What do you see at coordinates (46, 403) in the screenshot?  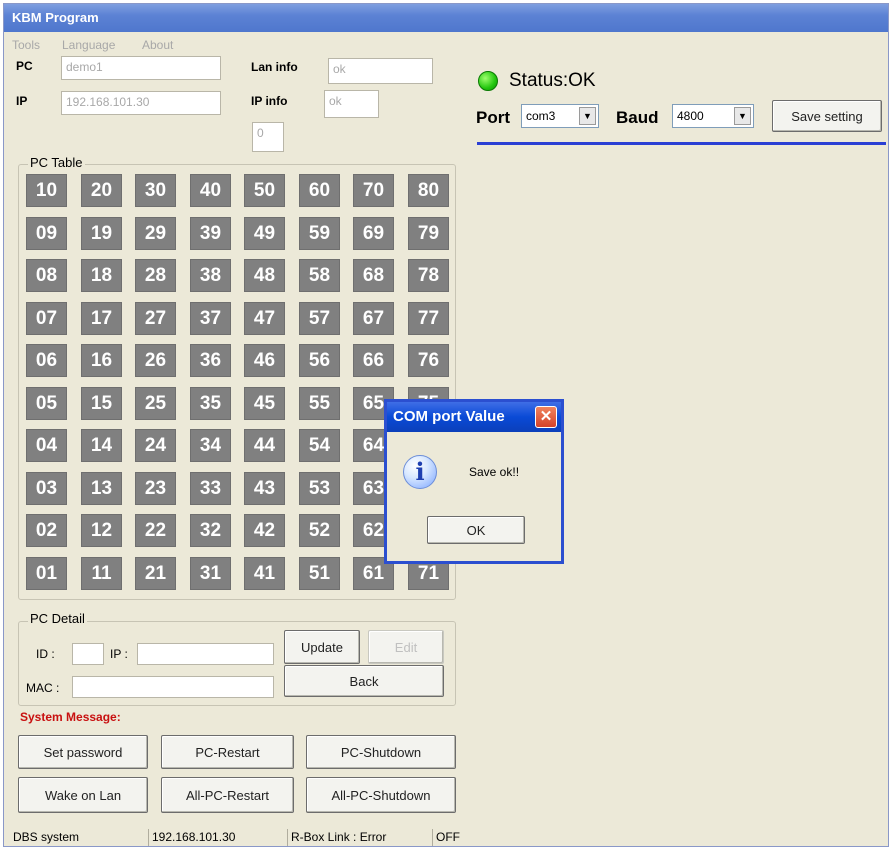 I see `pc-cell: 05` at bounding box center [46, 403].